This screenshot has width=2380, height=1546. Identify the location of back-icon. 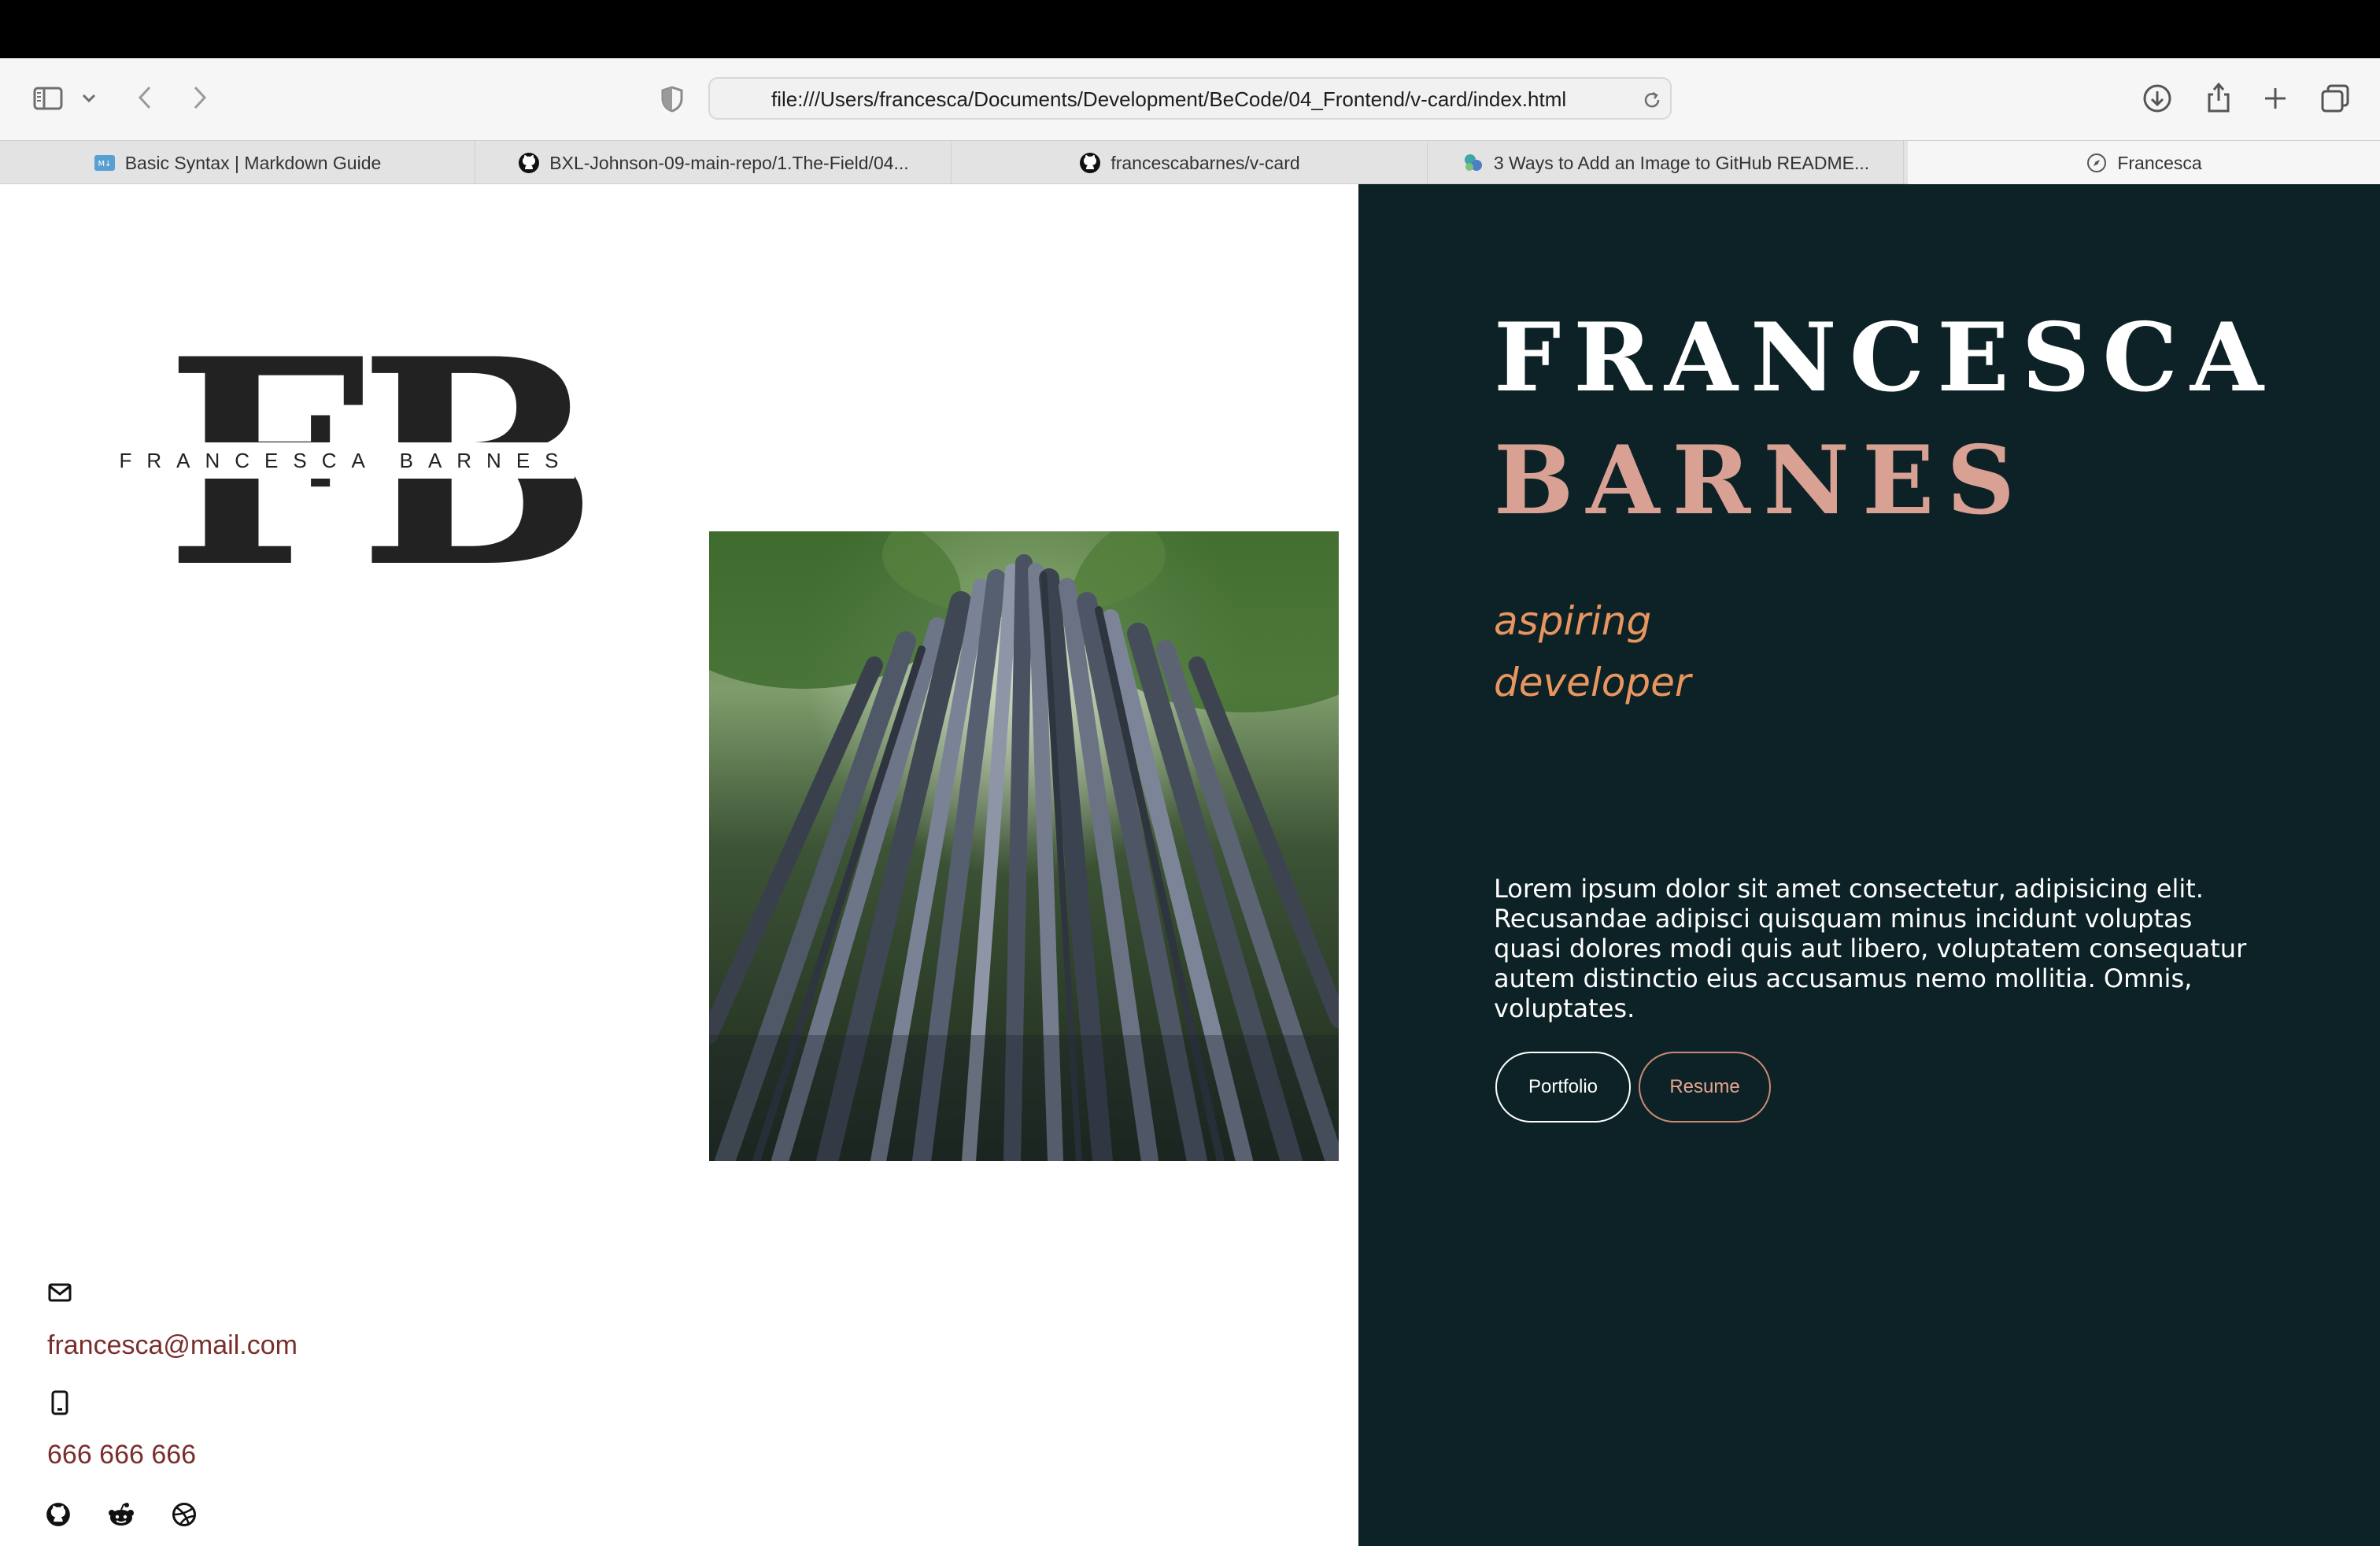
(145, 97).